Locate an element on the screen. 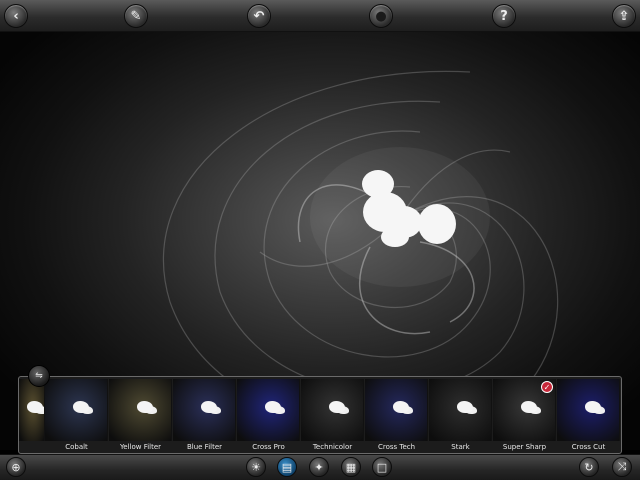 The width and height of the screenshot is (640, 480). filter-label: Cross Cut is located at coordinates (588, 447).